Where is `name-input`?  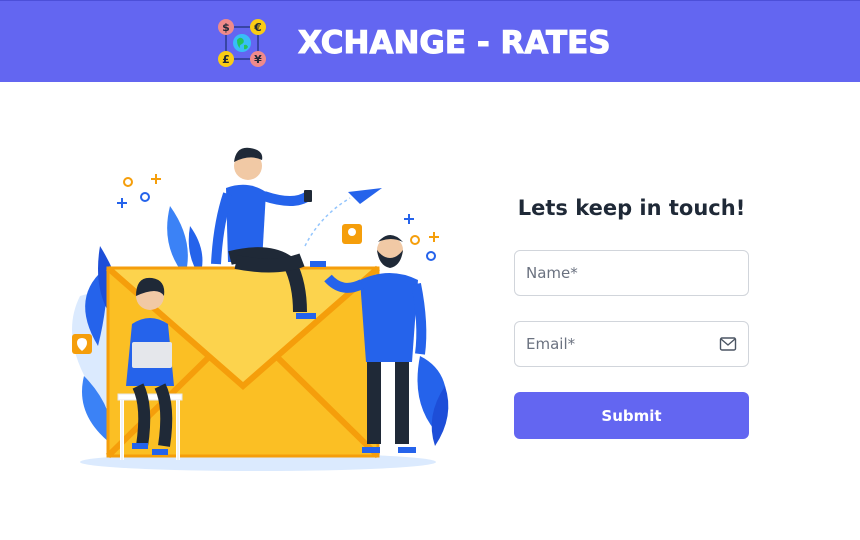 name-input is located at coordinates (616, 273).